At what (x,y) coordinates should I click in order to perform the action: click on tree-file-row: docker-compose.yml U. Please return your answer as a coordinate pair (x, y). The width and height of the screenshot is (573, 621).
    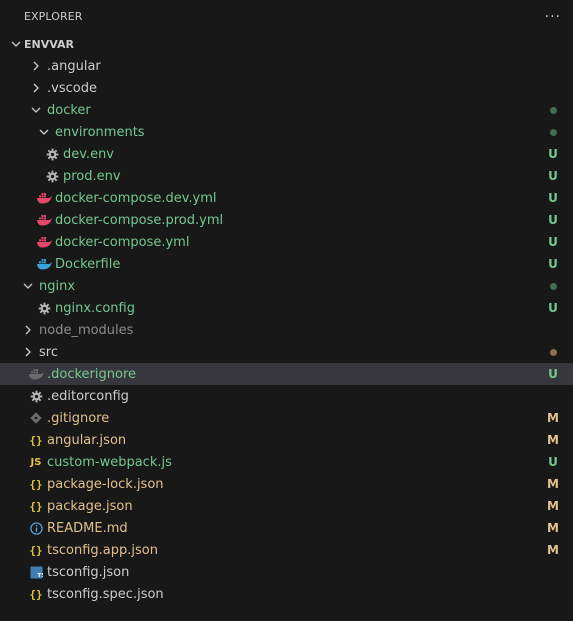
    Looking at the image, I should click on (286, 242).